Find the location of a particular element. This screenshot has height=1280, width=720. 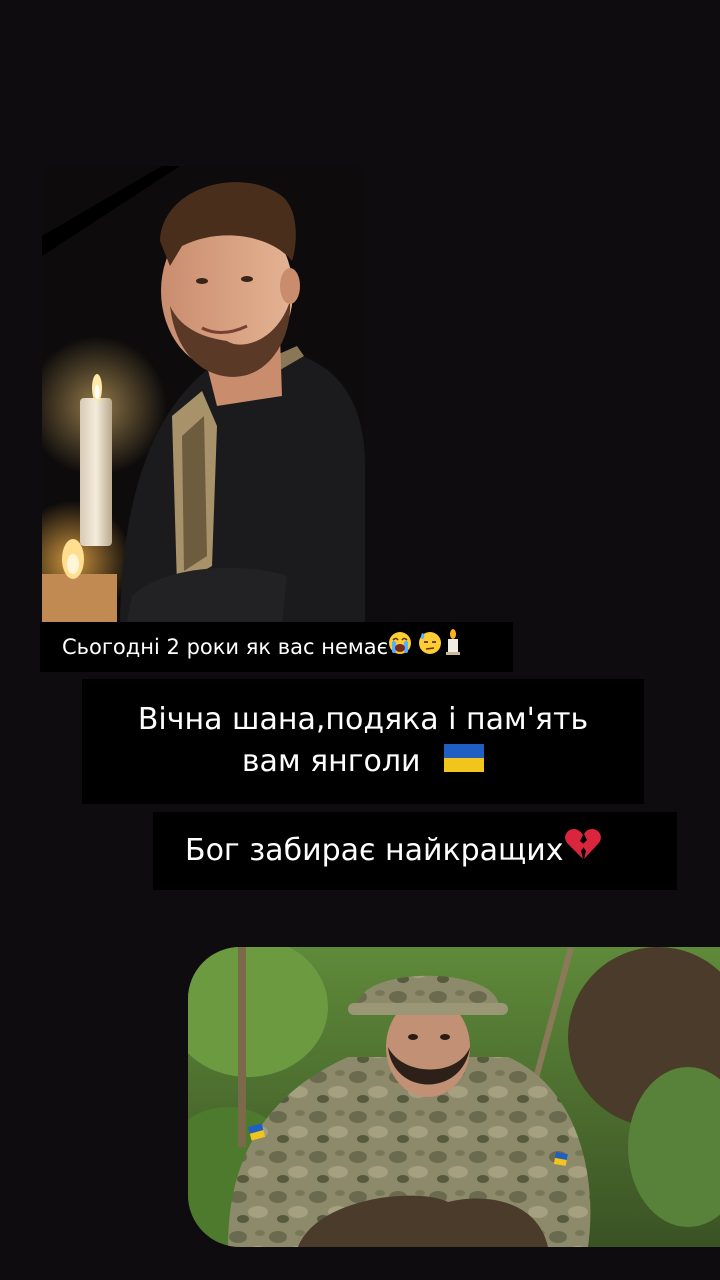

caption-god-takes-best: Бог забирає найкращих is located at coordinates (415, 851).